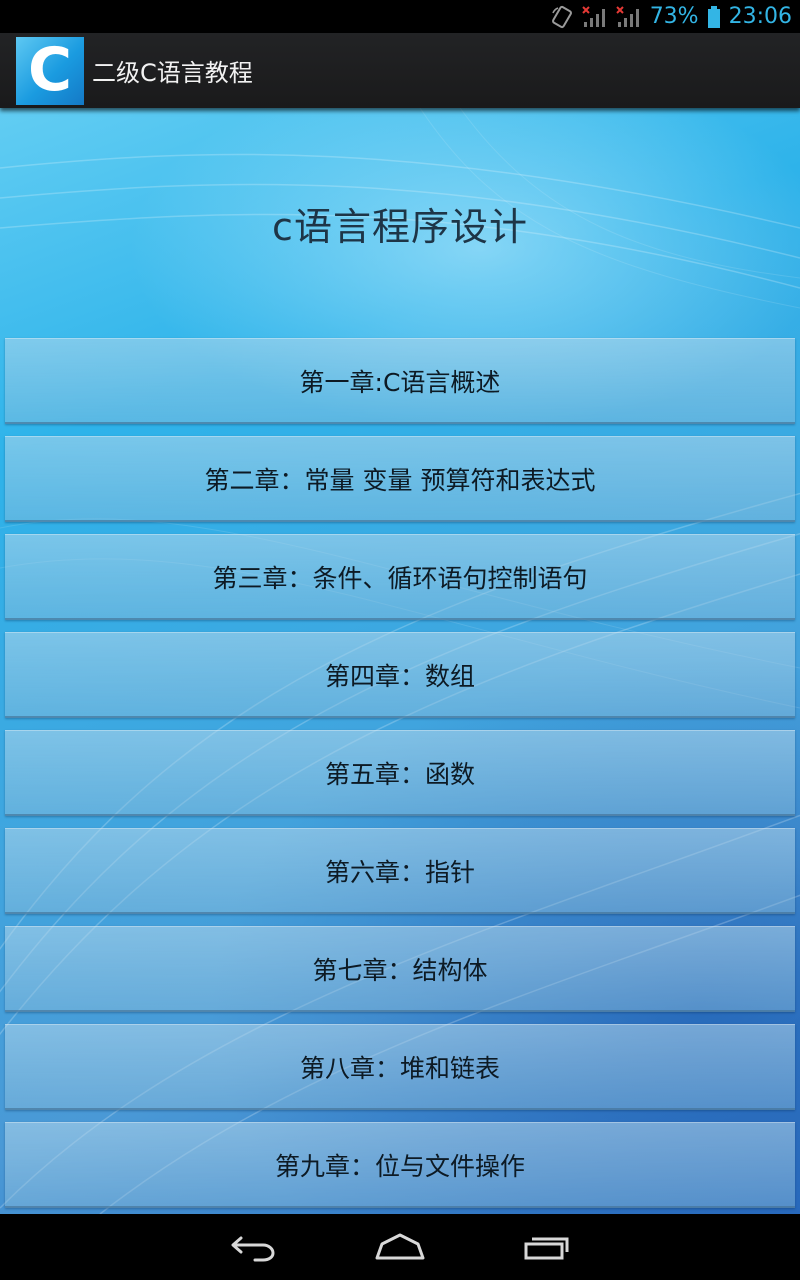 Image resolution: width=800 pixels, height=1280 pixels. I want to click on chapter-3-button: 第三章：条件、循环语句控制语句, so click(400, 577).